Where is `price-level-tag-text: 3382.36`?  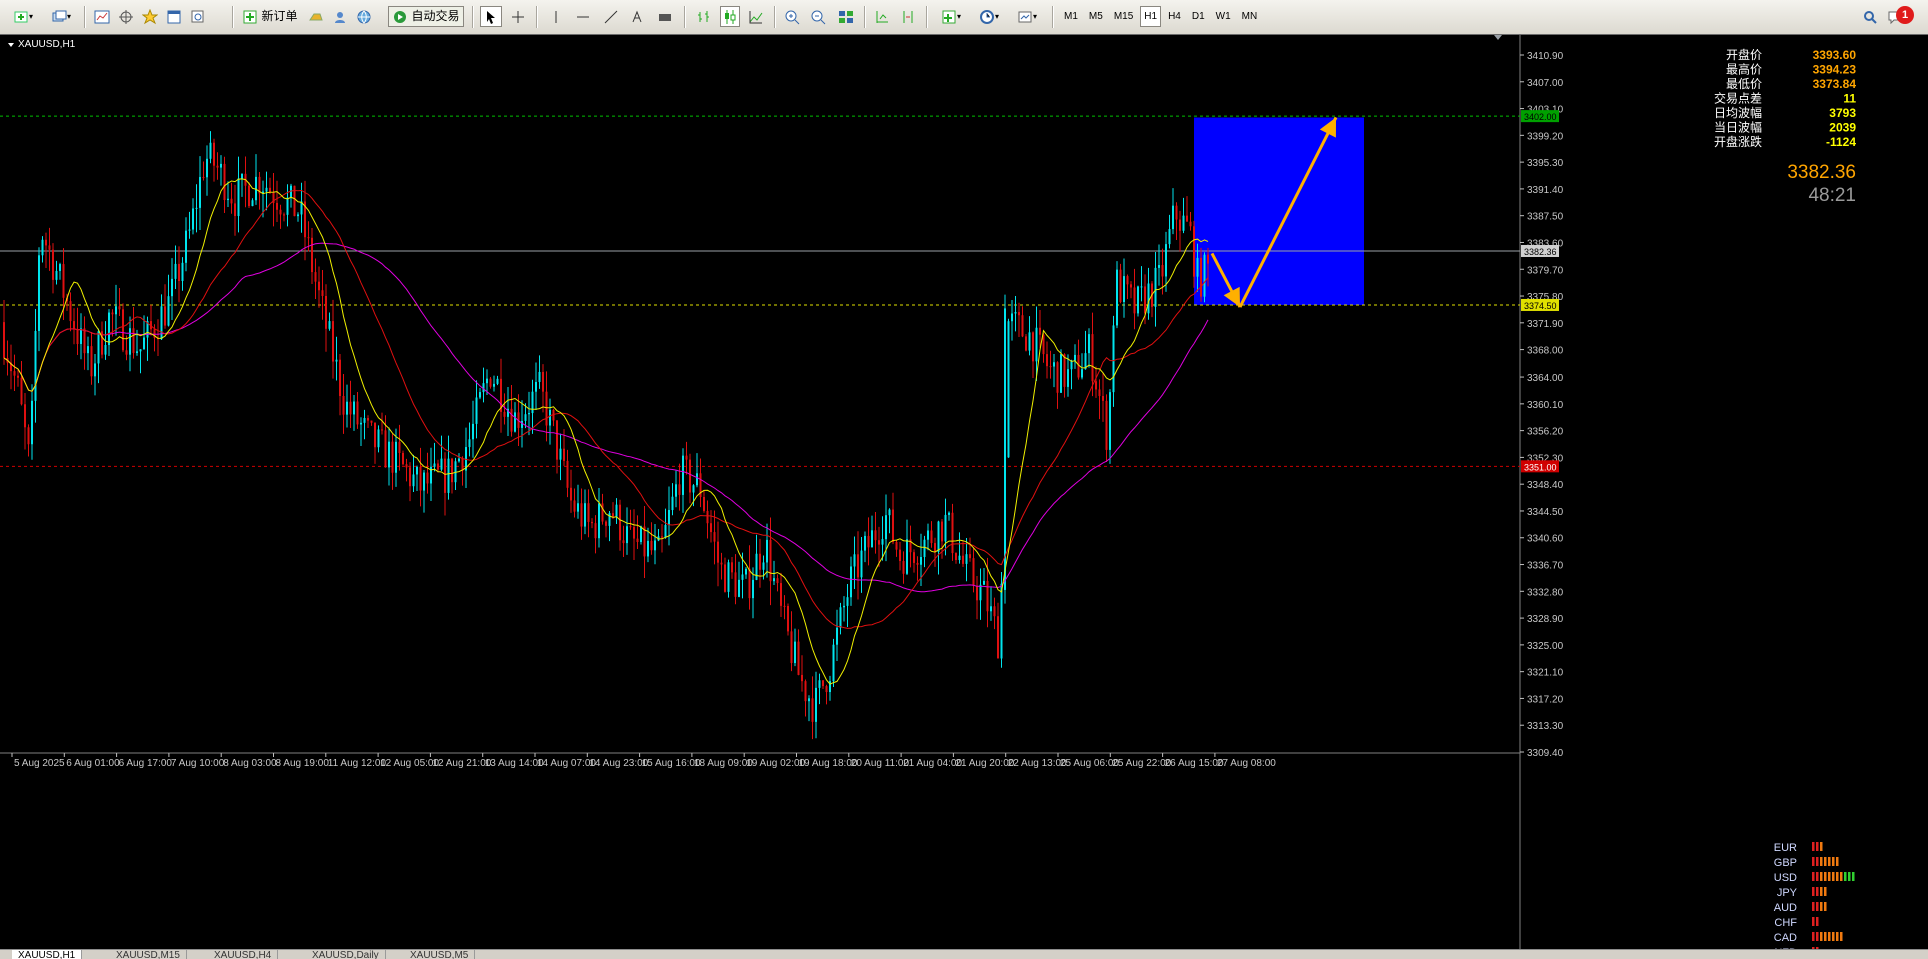
price-level-tag-text: 3382.36 is located at coordinates (1540, 252).